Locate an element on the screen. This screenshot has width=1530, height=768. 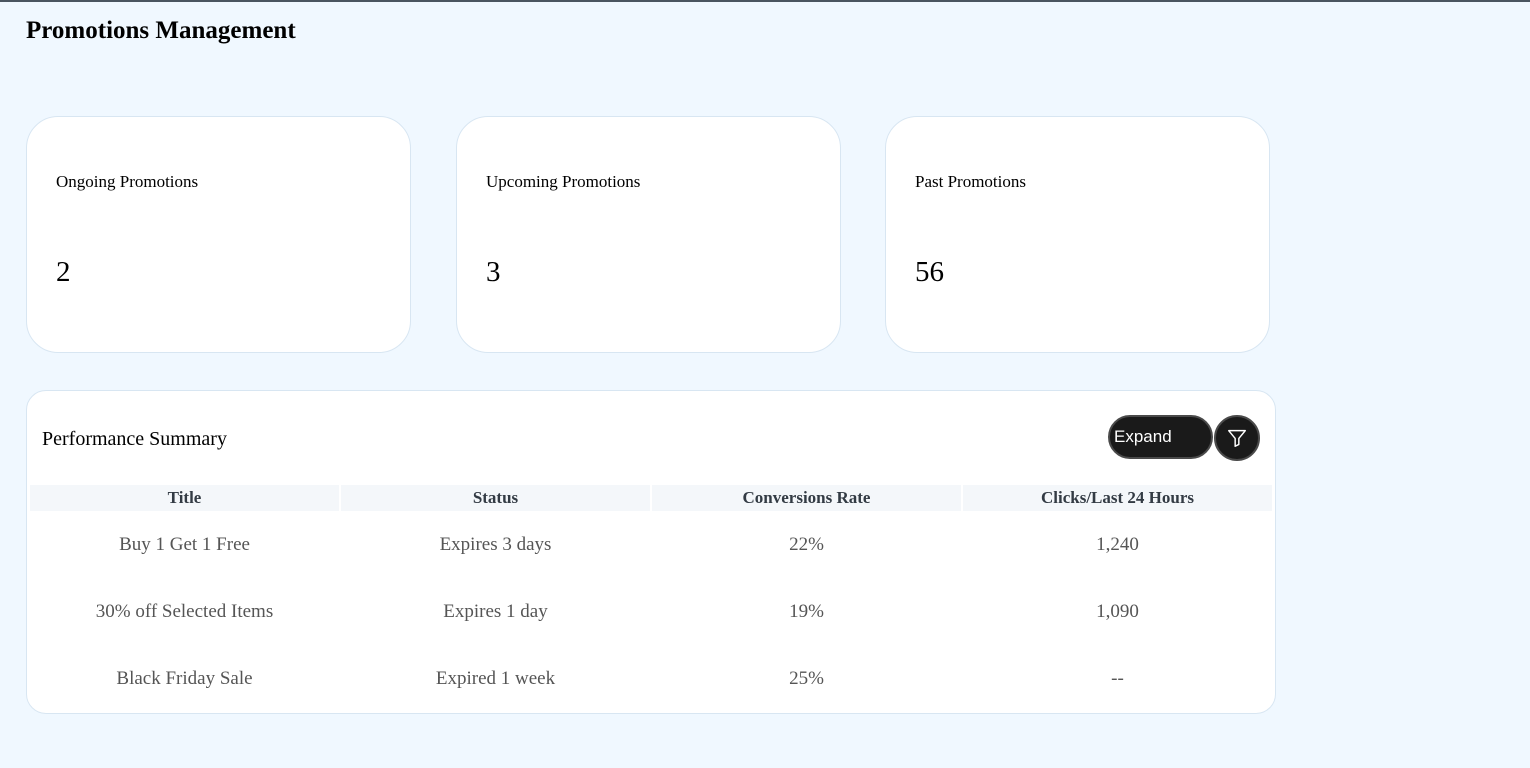
stat-label: Upcoming Promotions is located at coordinates (563, 181).